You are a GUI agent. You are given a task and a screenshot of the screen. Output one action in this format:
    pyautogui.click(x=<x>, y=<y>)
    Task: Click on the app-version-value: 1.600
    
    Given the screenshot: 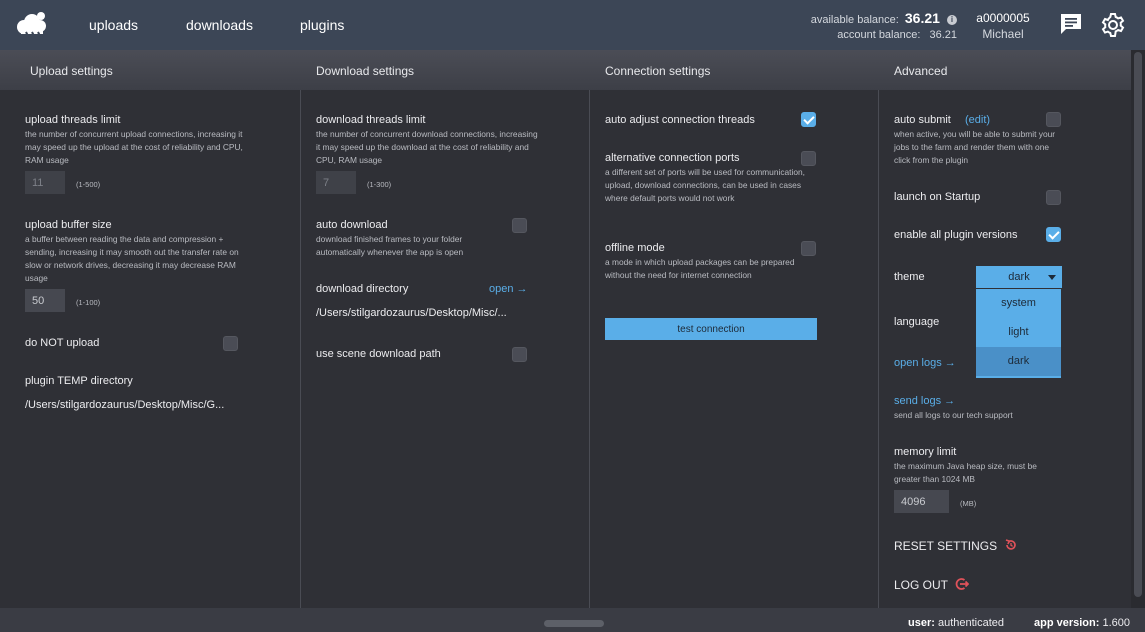 What is the action you would take?
    pyautogui.click(x=1116, y=623)
    